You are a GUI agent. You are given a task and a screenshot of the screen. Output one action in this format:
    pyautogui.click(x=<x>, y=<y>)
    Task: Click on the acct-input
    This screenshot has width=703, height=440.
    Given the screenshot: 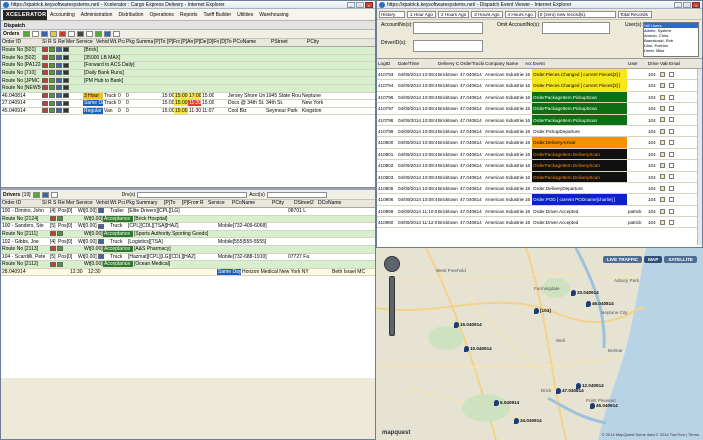 What is the action you would take?
    pyautogui.click(x=296, y=194)
    